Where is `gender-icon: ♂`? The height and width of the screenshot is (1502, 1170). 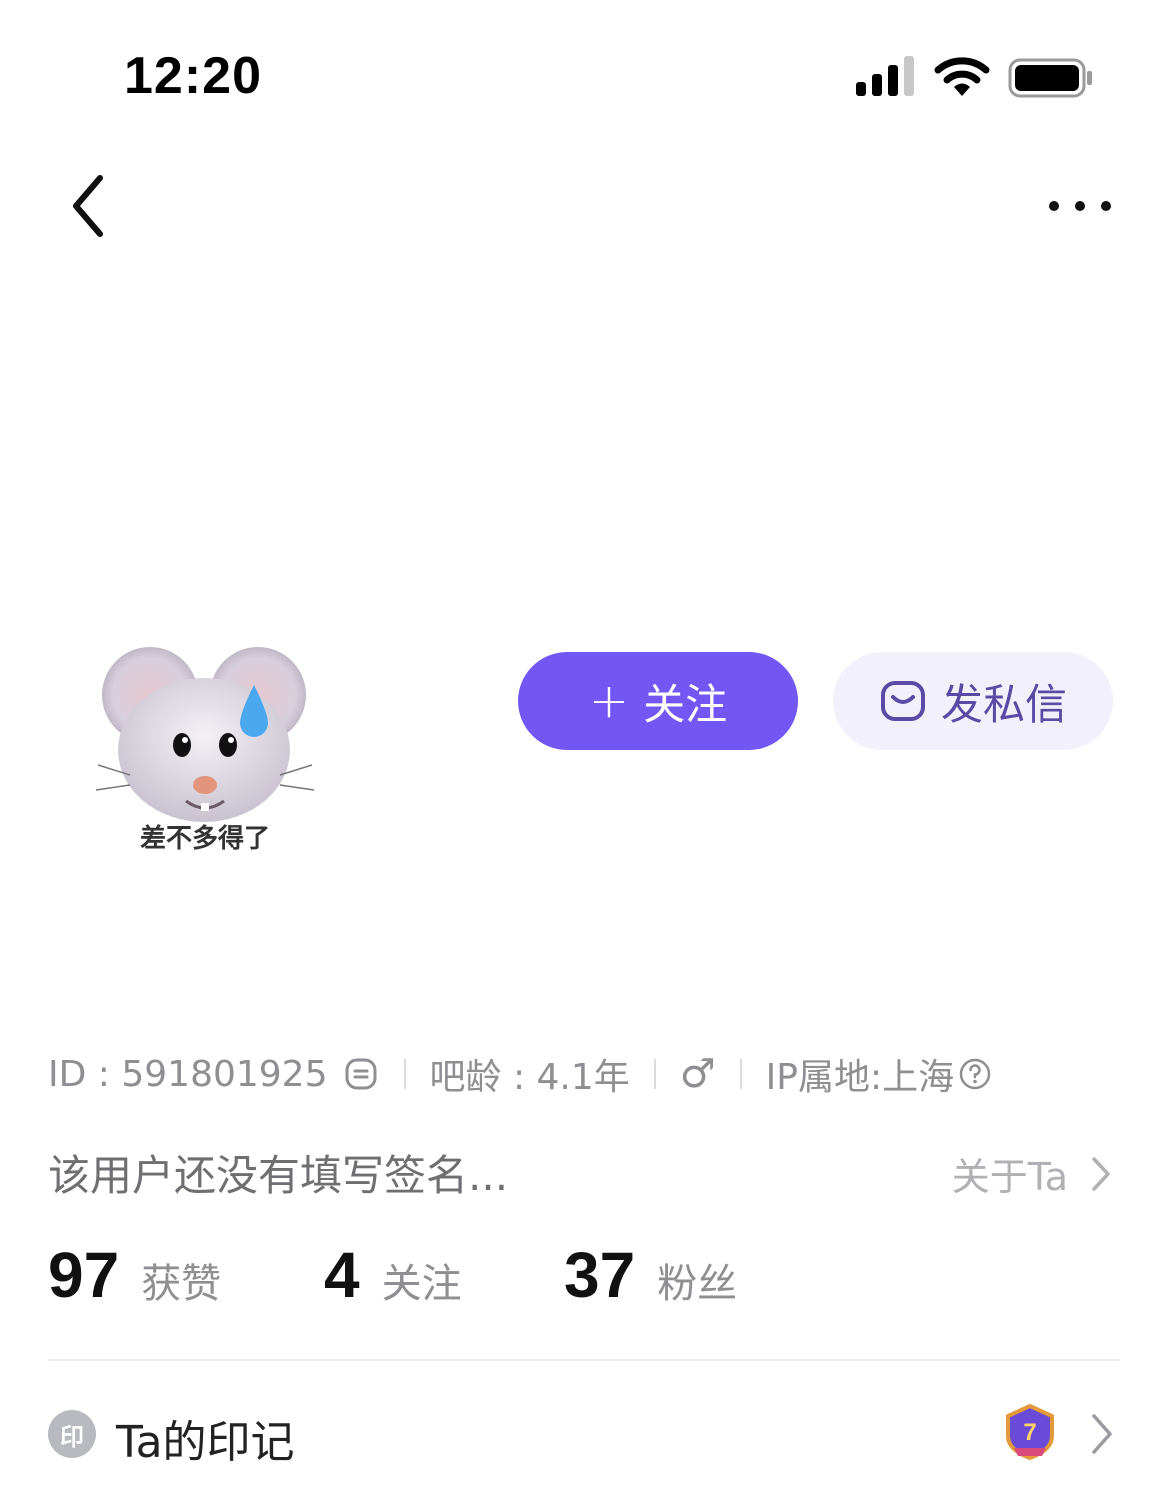 gender-icon: ♂ is located at coordinates (697, 1074).